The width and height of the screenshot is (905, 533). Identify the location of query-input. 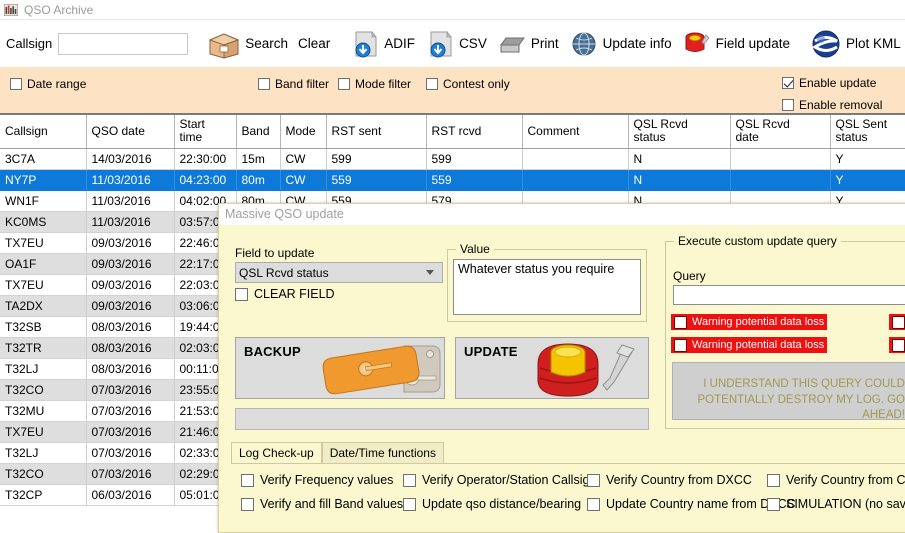
(789, 295).